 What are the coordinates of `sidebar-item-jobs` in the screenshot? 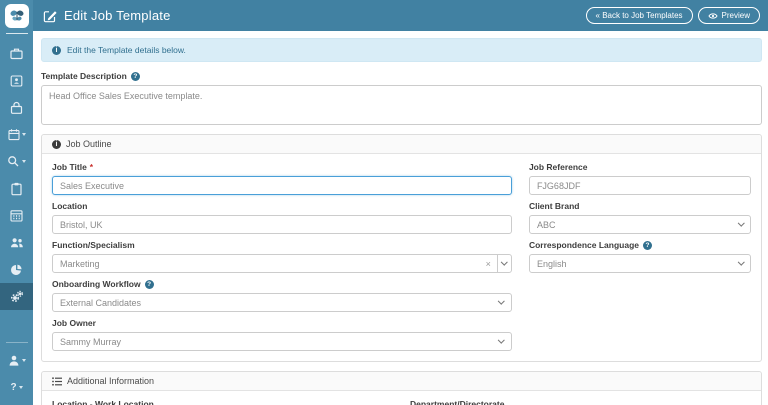 It's located at (16, 53).